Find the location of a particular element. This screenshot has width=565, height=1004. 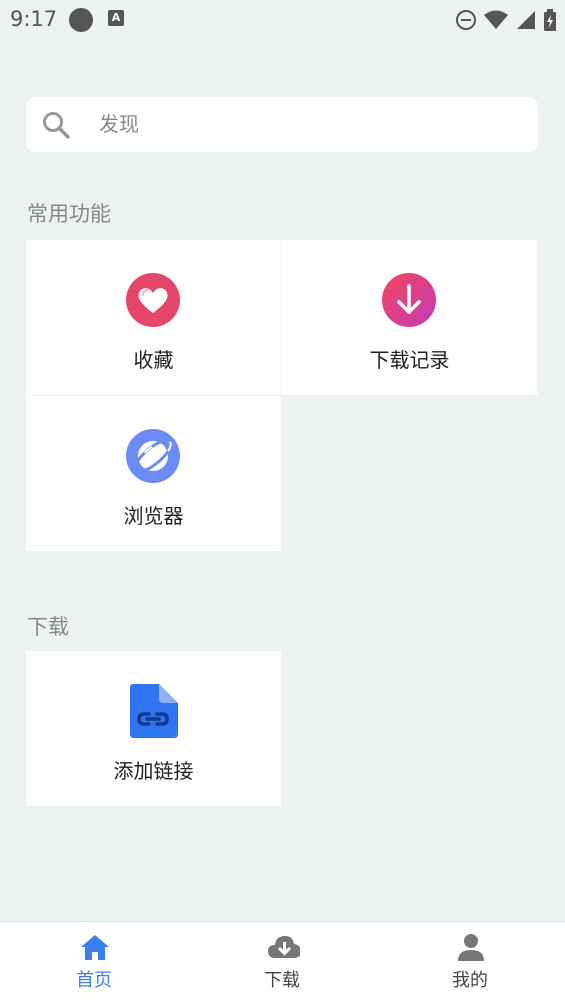

section-title-download: 下载 is located at coordinates (48, 627).